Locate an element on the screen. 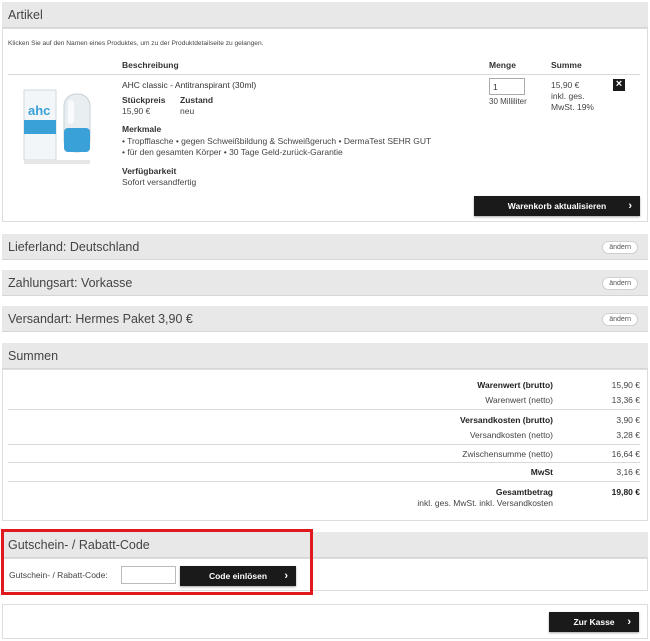 This screenshot has width=650, height=641. tax-note-2: MwSt. 19% is located at coordinates (572, 107).